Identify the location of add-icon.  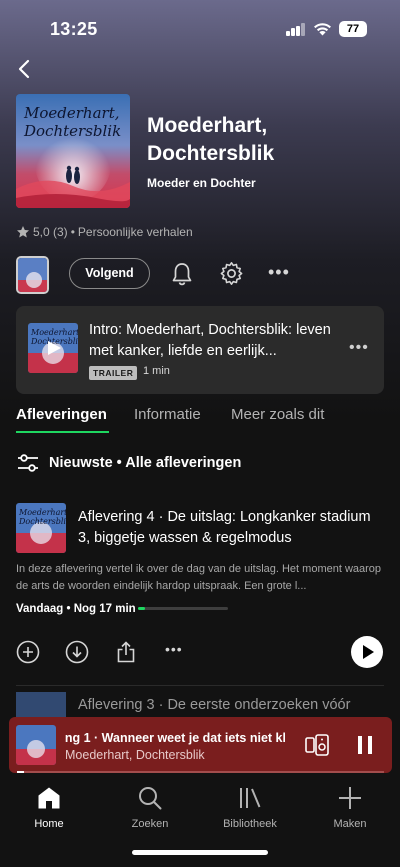
(28, 652).